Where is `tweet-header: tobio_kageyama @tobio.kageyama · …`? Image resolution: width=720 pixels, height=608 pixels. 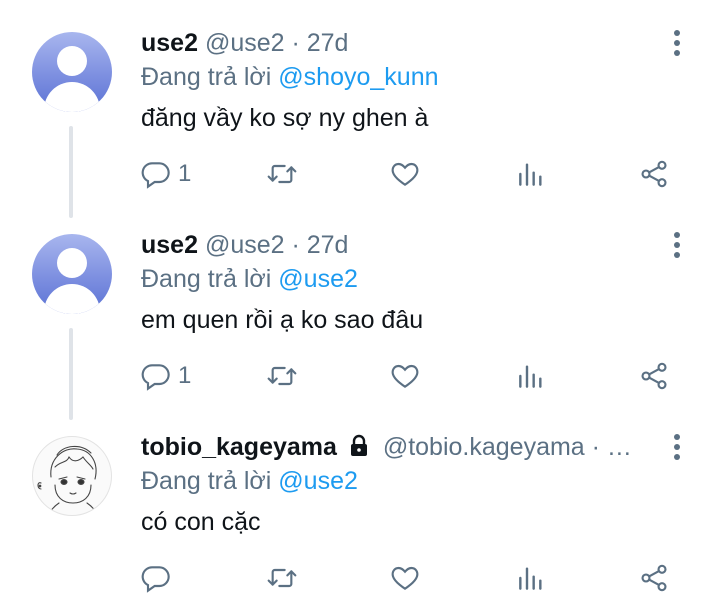
tweet-header: tobio_kageyama @tobio.kageyama · … is located at coordinates (386, 447).